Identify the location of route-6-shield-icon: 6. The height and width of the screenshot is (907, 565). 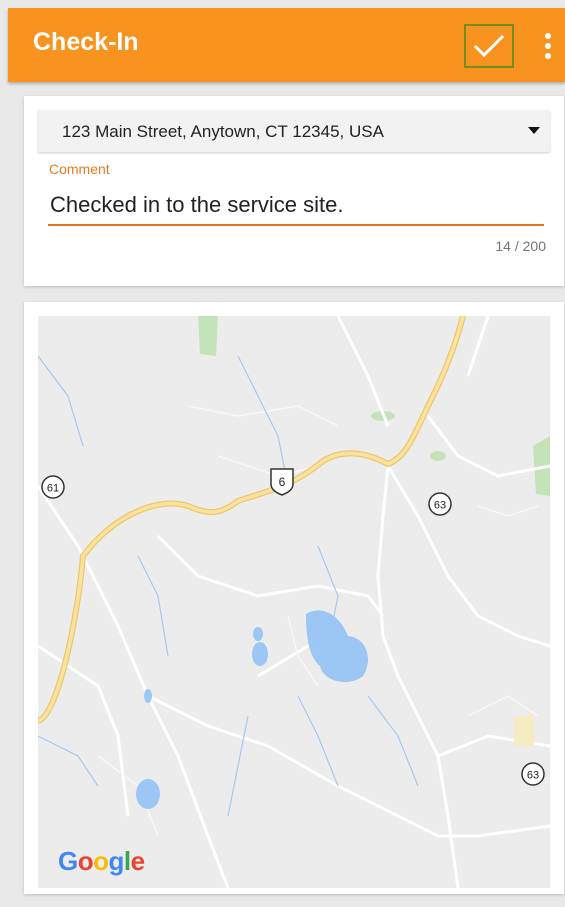
(282, 482).